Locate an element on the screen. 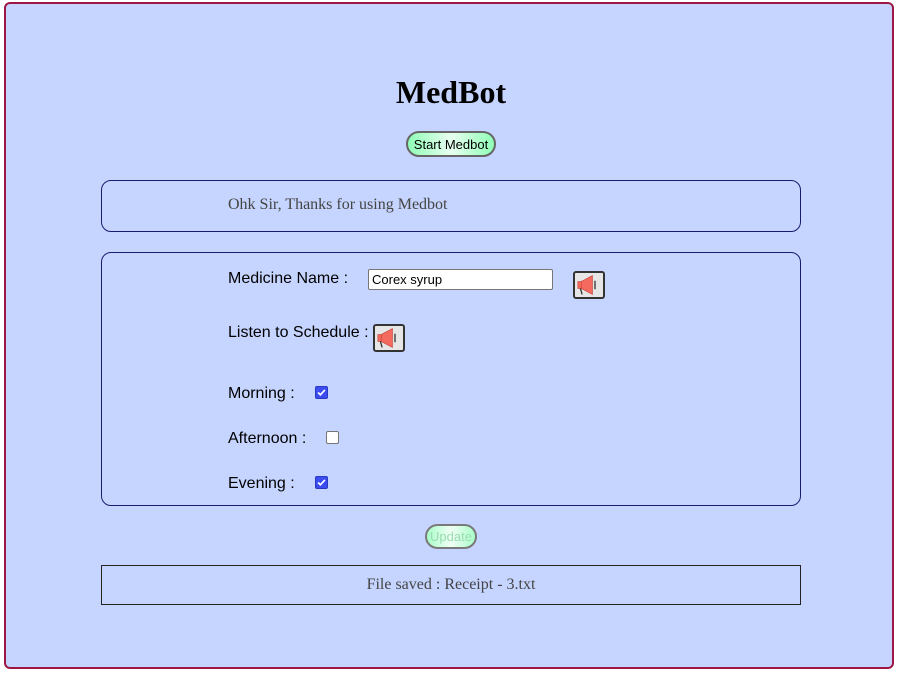 The height and width of the screenshot is (677, 900). page-title: MedBot is located at coordinates (451, 92).